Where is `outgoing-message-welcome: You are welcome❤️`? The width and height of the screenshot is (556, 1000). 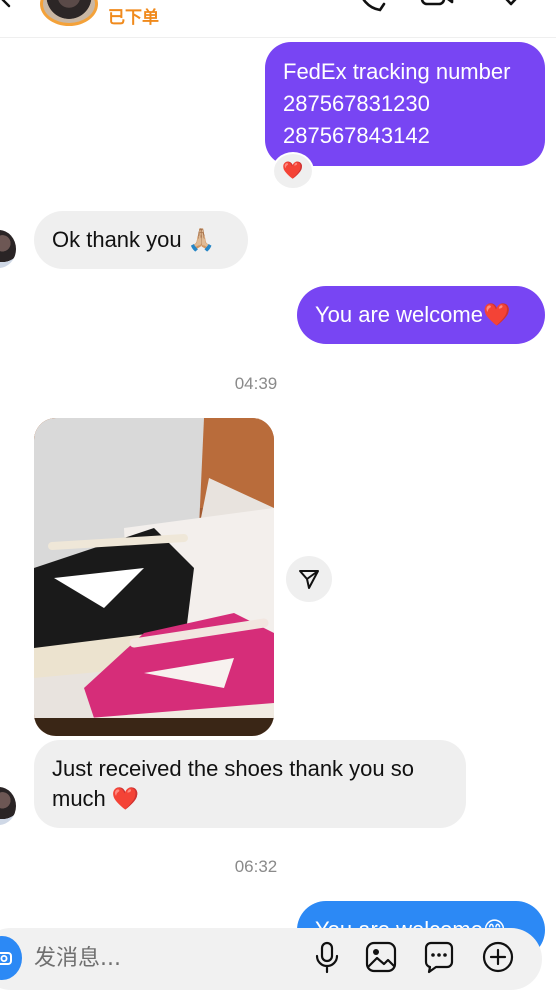 outgoing-message-welcome: You are welcome❤️ is located at coordinates (421, 315).